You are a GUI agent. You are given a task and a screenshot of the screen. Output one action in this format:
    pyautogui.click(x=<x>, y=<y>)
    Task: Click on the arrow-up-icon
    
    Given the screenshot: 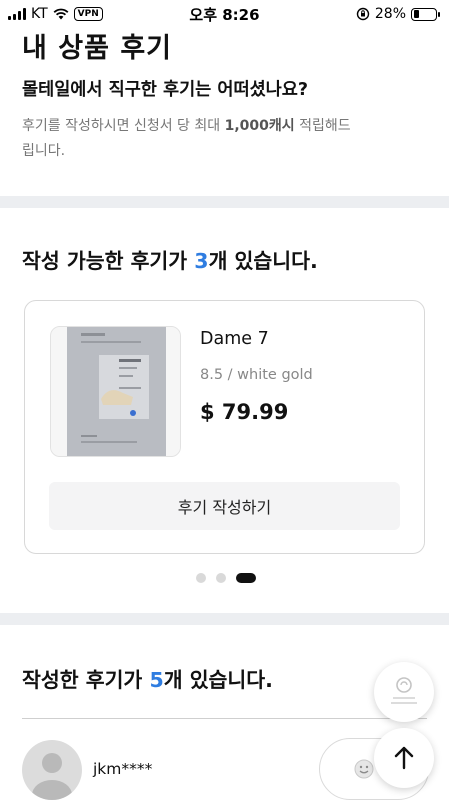 What is the action you would take?
    pyautogui.click(x=404, y=758)
    